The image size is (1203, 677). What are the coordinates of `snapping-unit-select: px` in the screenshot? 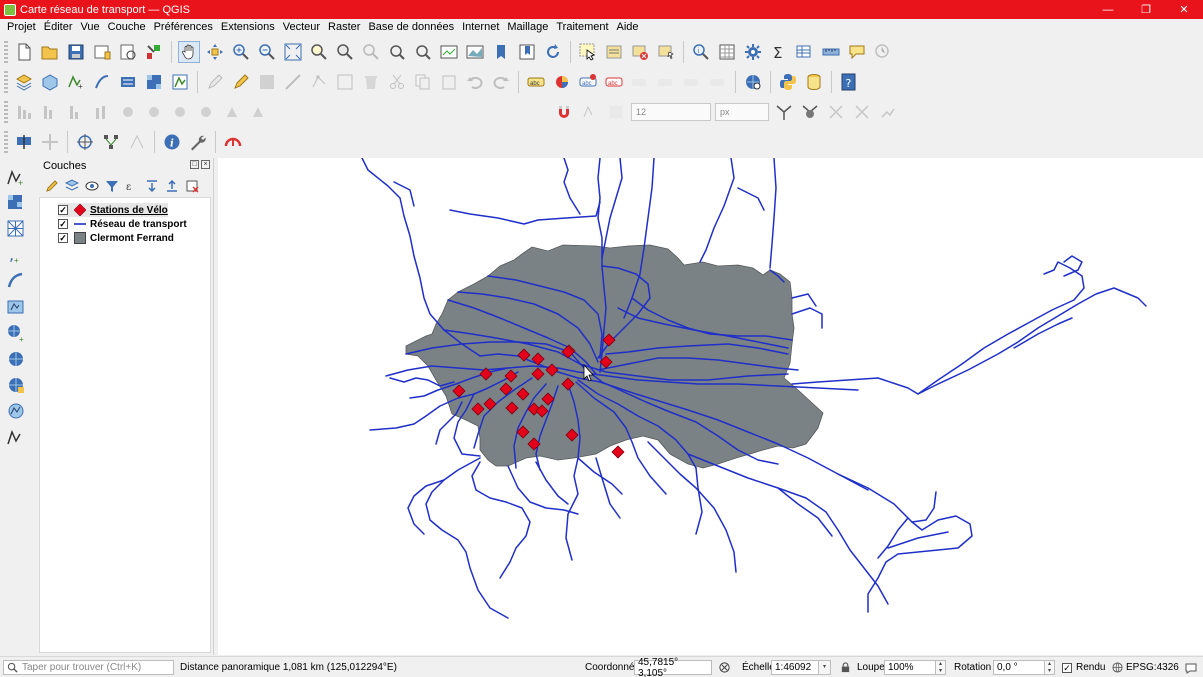 It's located at (742, 112).